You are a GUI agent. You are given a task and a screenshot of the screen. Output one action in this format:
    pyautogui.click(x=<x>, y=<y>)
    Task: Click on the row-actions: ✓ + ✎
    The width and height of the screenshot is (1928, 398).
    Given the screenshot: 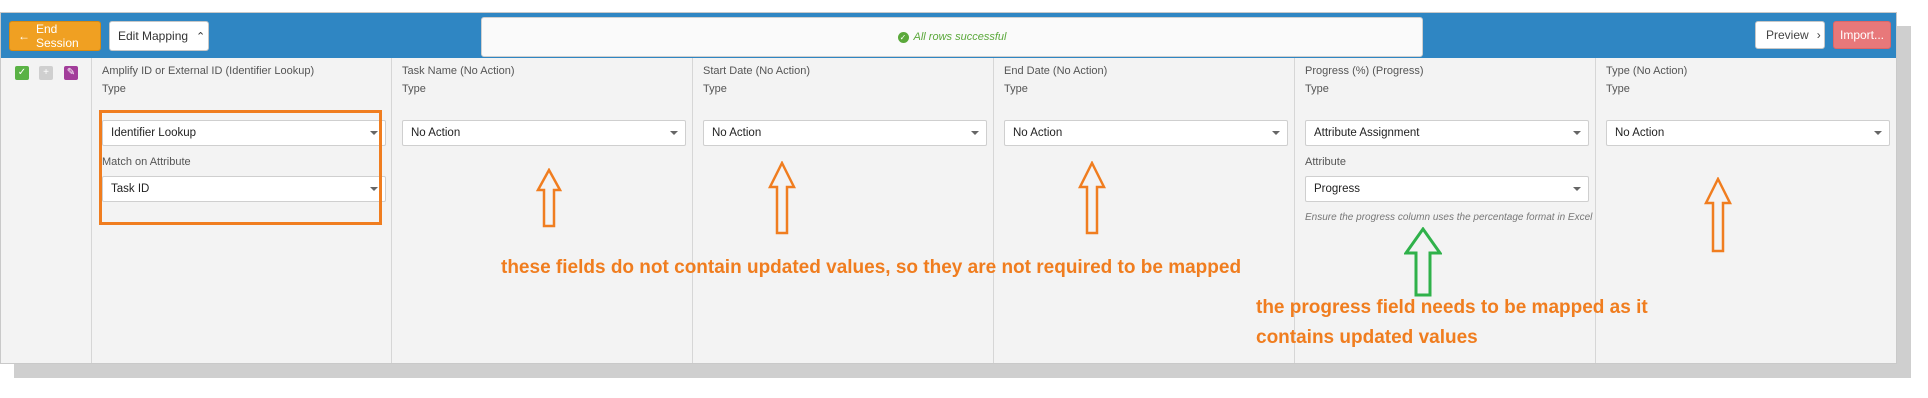 What is the action you would take?
    pyautogui.click(x=46, y=210)
    